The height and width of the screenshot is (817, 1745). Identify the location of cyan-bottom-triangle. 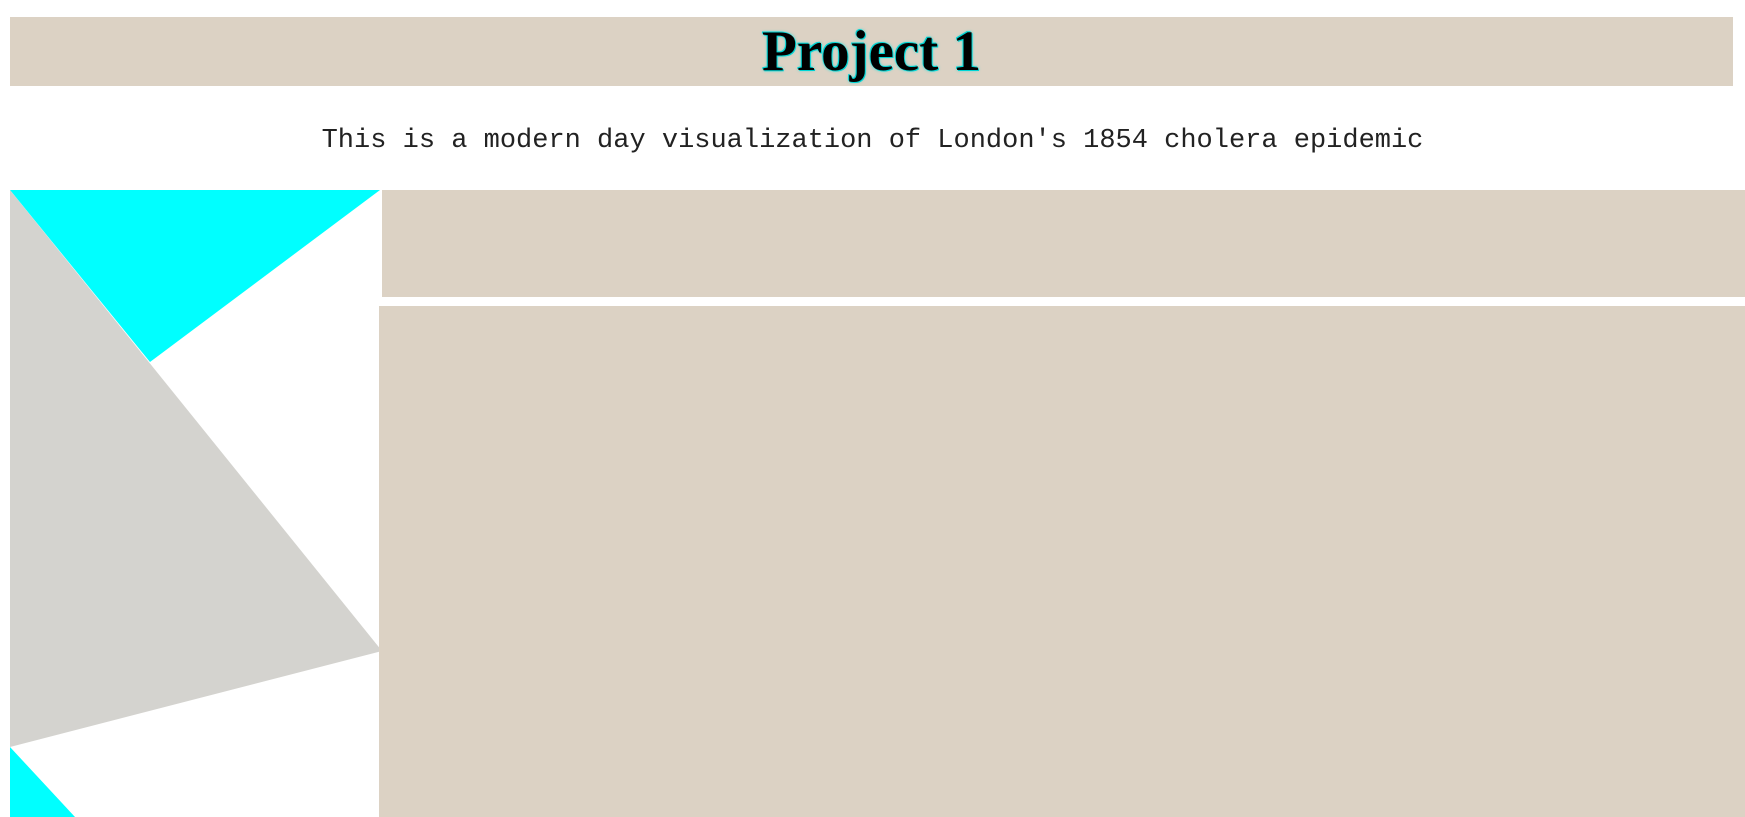
(42, 782).